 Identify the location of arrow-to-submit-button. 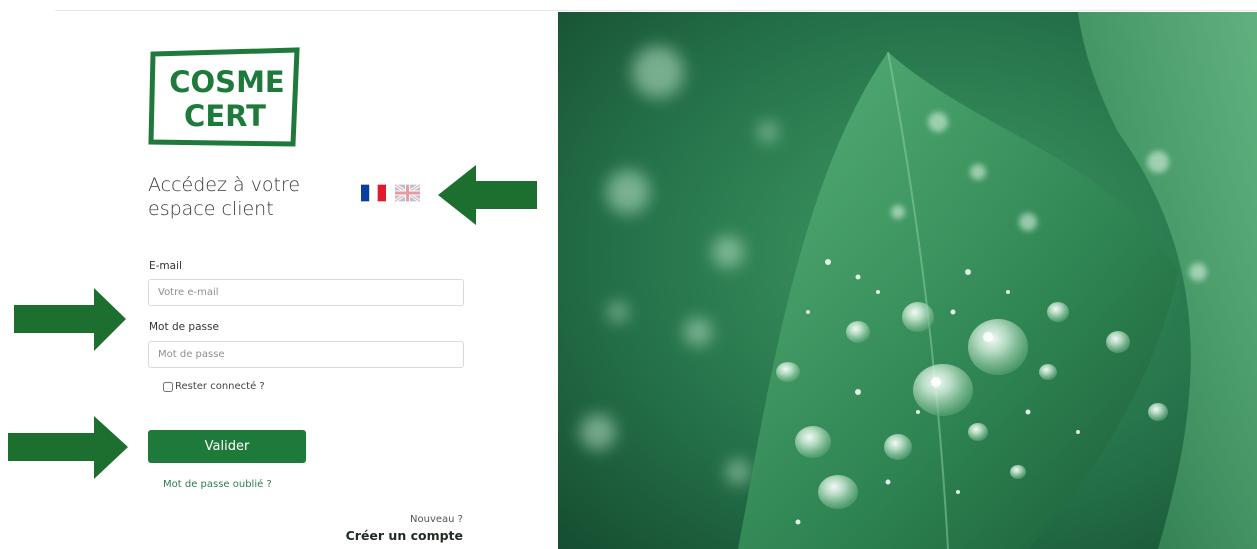
(68, 447).